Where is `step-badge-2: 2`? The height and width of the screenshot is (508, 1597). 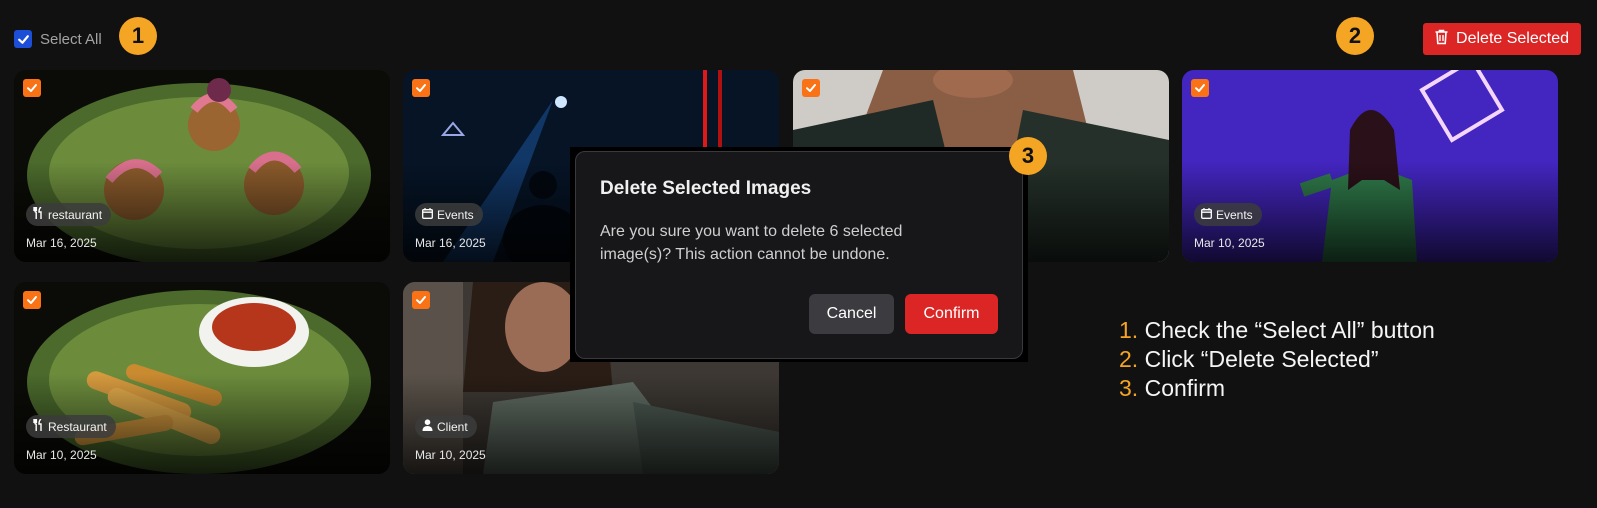 step-badge-2: 2 is located at coordinates (1355, 36).